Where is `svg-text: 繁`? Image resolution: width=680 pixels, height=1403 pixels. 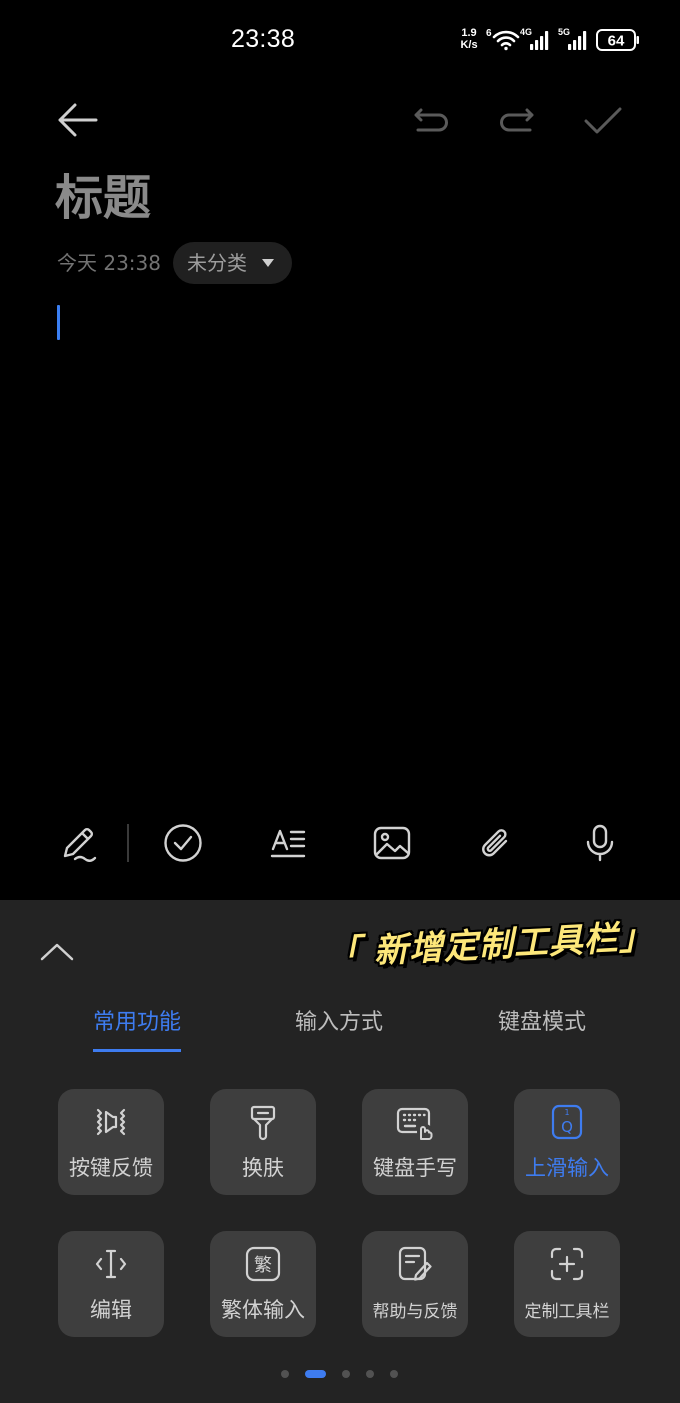
svg-text: 繁 is located at coordinates (263, 1265).